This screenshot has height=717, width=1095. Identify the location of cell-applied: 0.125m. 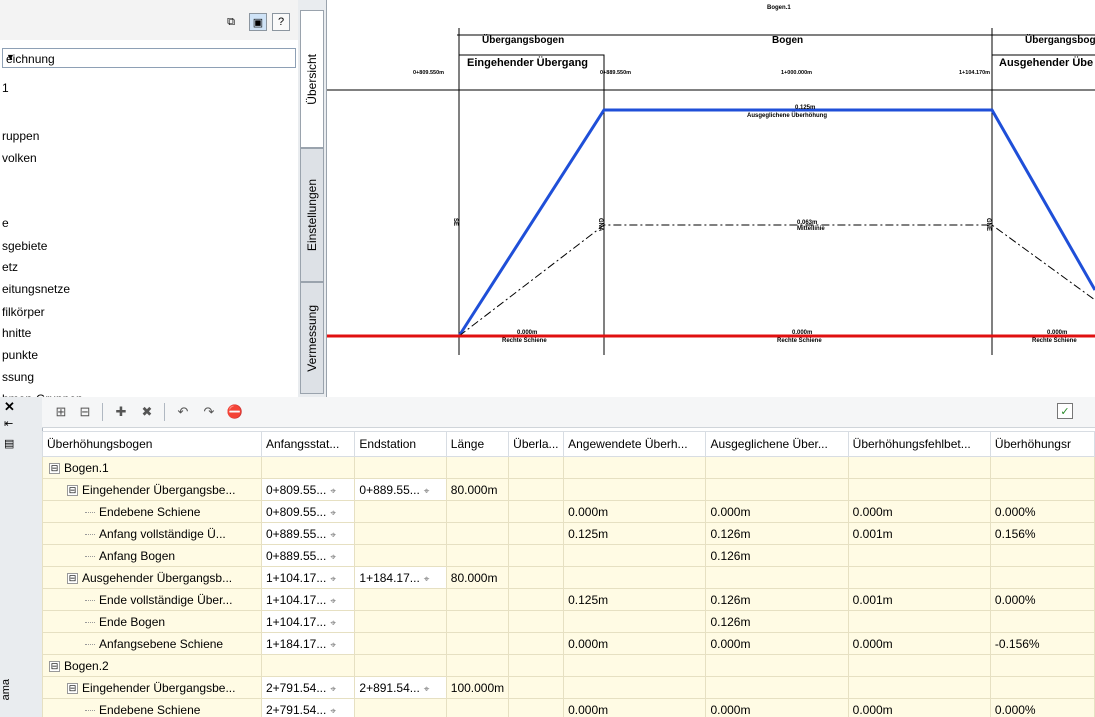
(635, 599).